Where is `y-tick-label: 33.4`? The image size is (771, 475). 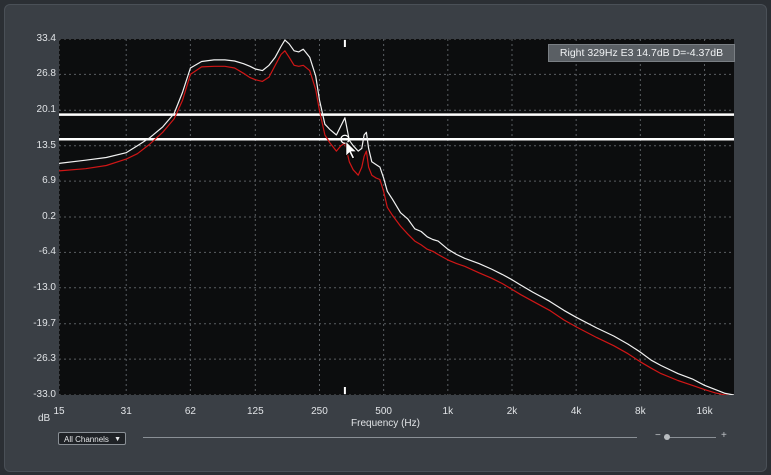 y-tick-label: 33.4 is located at coordinates (46, 38).